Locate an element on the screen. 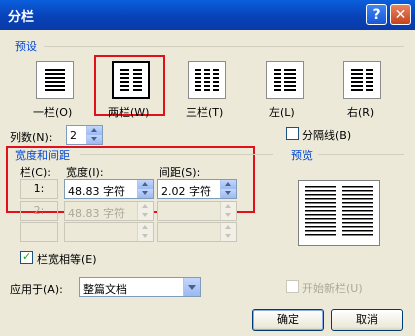  three-columns-icon is located at coordinates (207, 80).